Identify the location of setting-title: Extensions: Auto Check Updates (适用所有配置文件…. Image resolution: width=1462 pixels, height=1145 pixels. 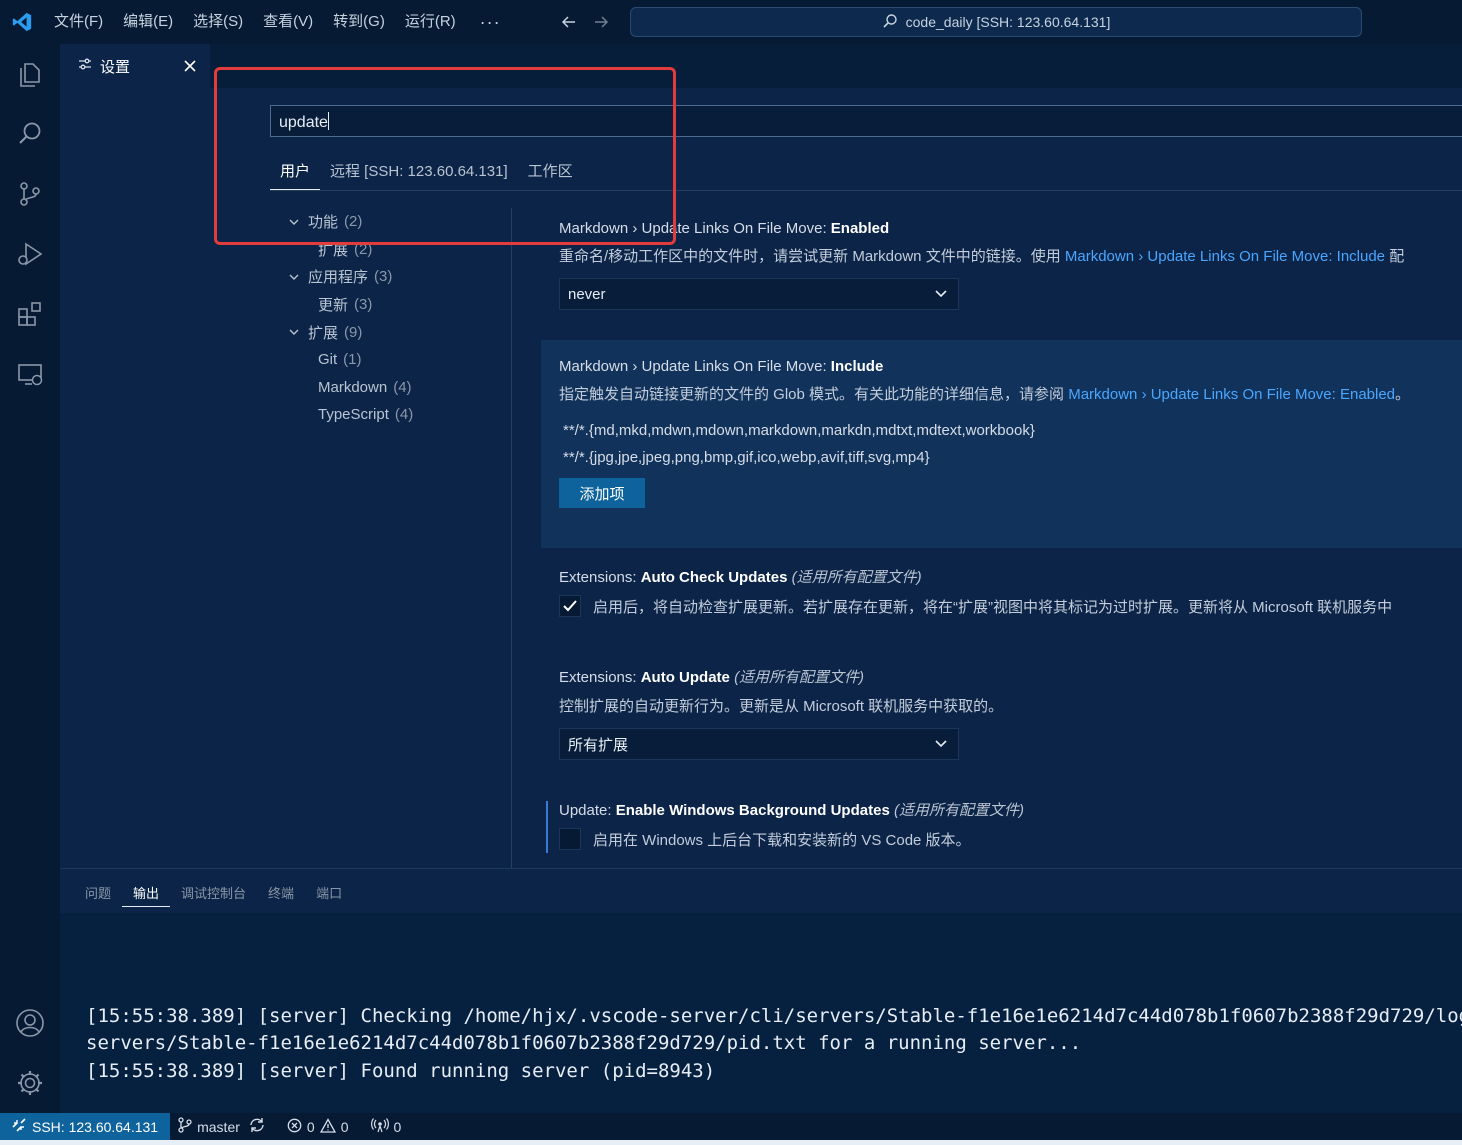
(1010, 576).